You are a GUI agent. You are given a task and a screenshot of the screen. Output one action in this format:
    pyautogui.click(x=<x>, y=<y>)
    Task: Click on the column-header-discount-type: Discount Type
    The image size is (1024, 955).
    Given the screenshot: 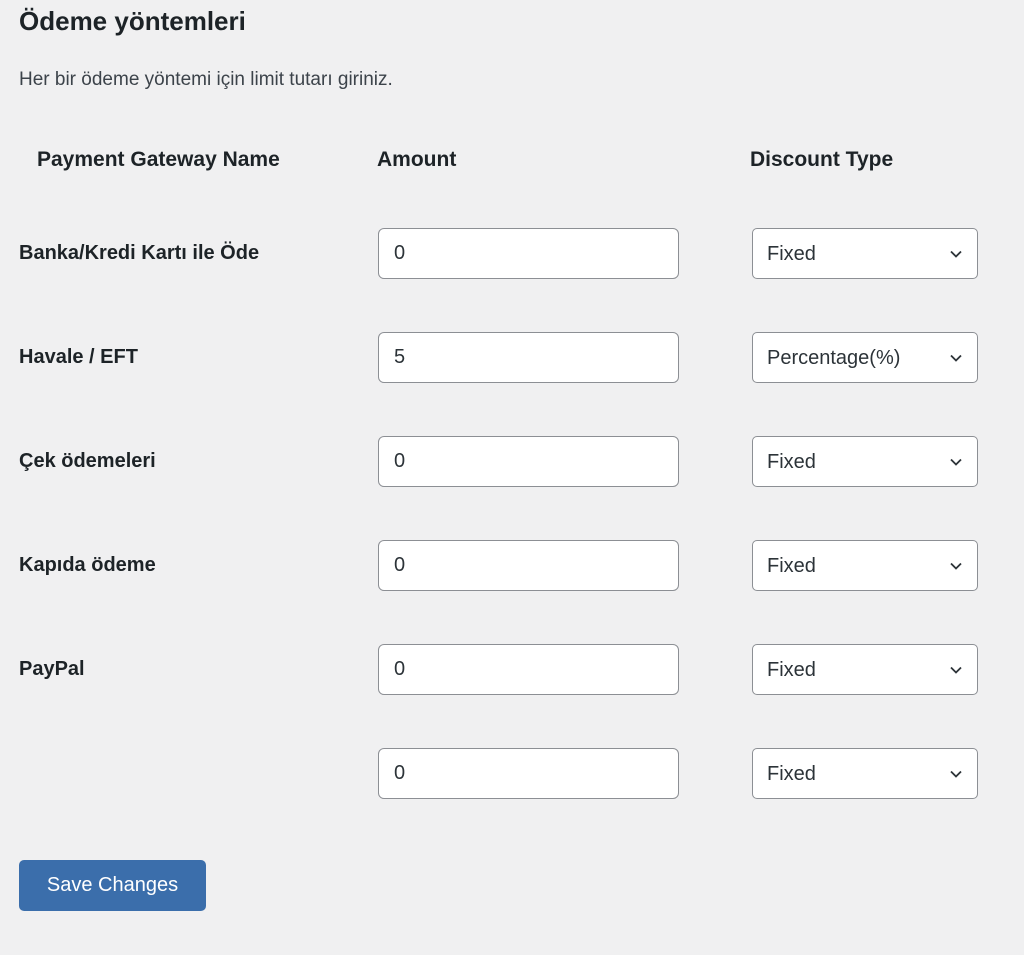 What is the action you would take?
    pyautogui.click(x=822, y=159)
    